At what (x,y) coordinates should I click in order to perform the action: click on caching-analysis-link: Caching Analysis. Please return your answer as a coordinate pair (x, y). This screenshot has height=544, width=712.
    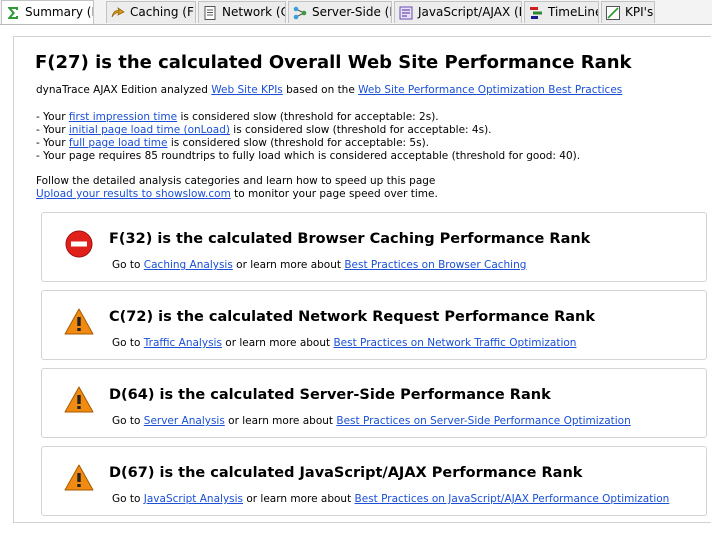
    Looking at the image, I should click on (188, 265).